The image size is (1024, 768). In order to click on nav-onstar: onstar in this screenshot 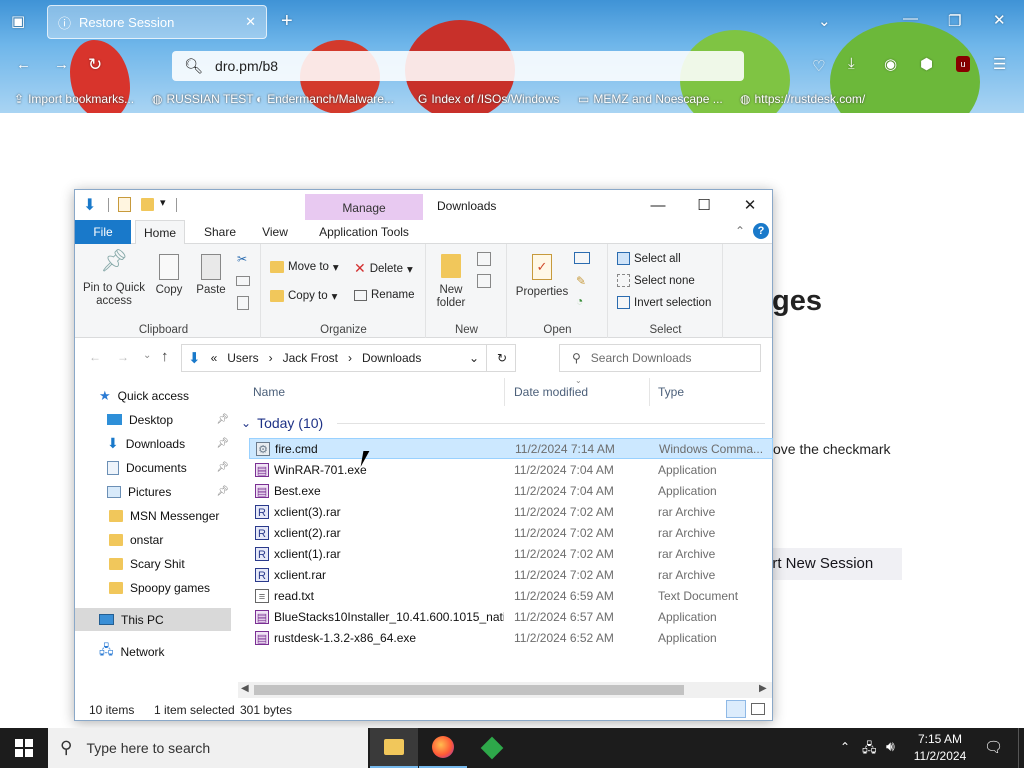, I will do `click(171, 539)`.